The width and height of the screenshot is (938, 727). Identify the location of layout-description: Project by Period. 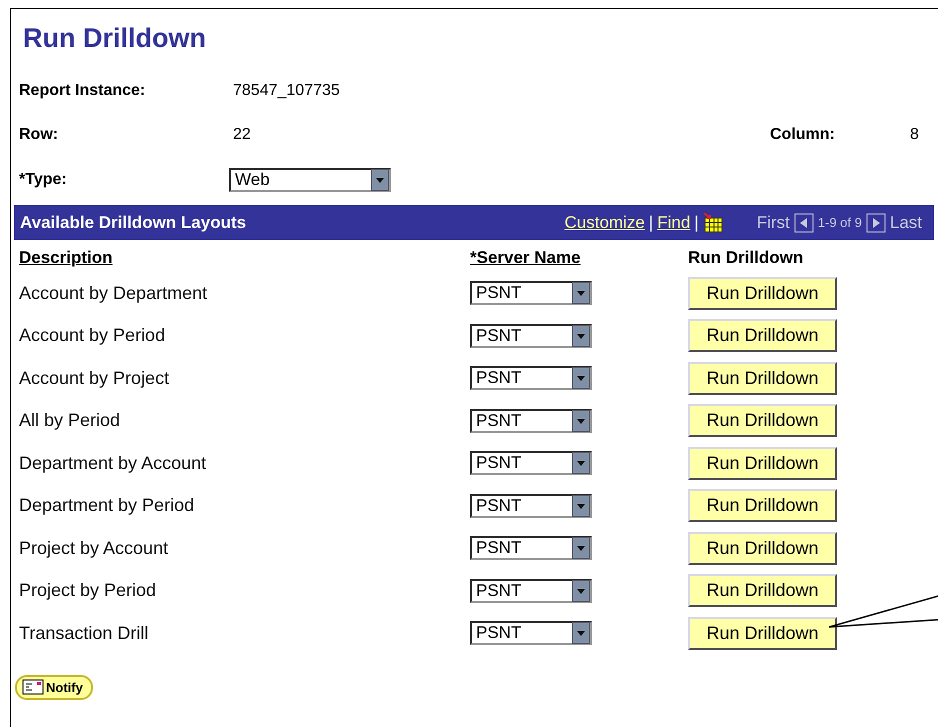
(87, 591).